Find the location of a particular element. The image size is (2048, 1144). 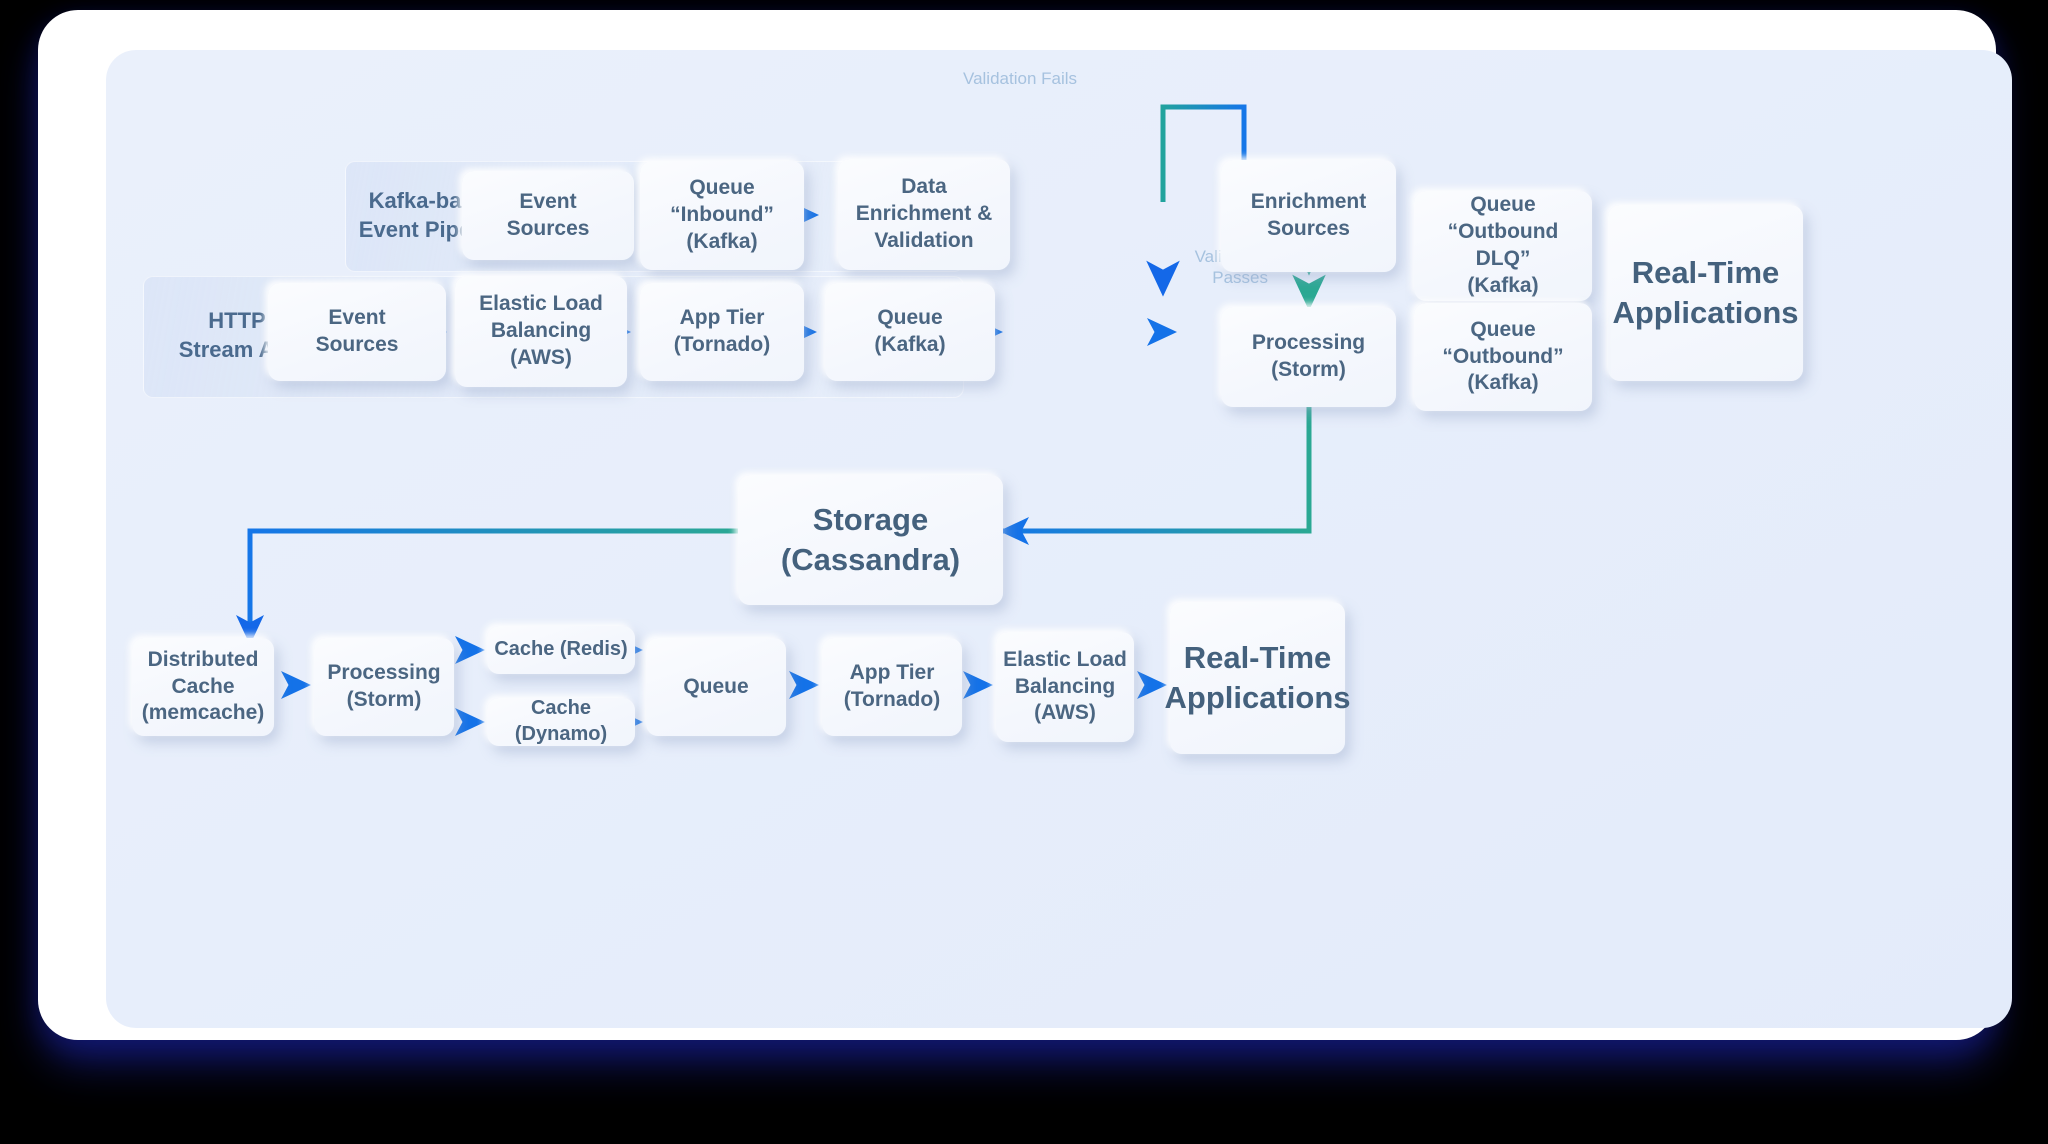

node-processing-storm-bottom: Processing (Storm) is located at coordinates (384, 687).